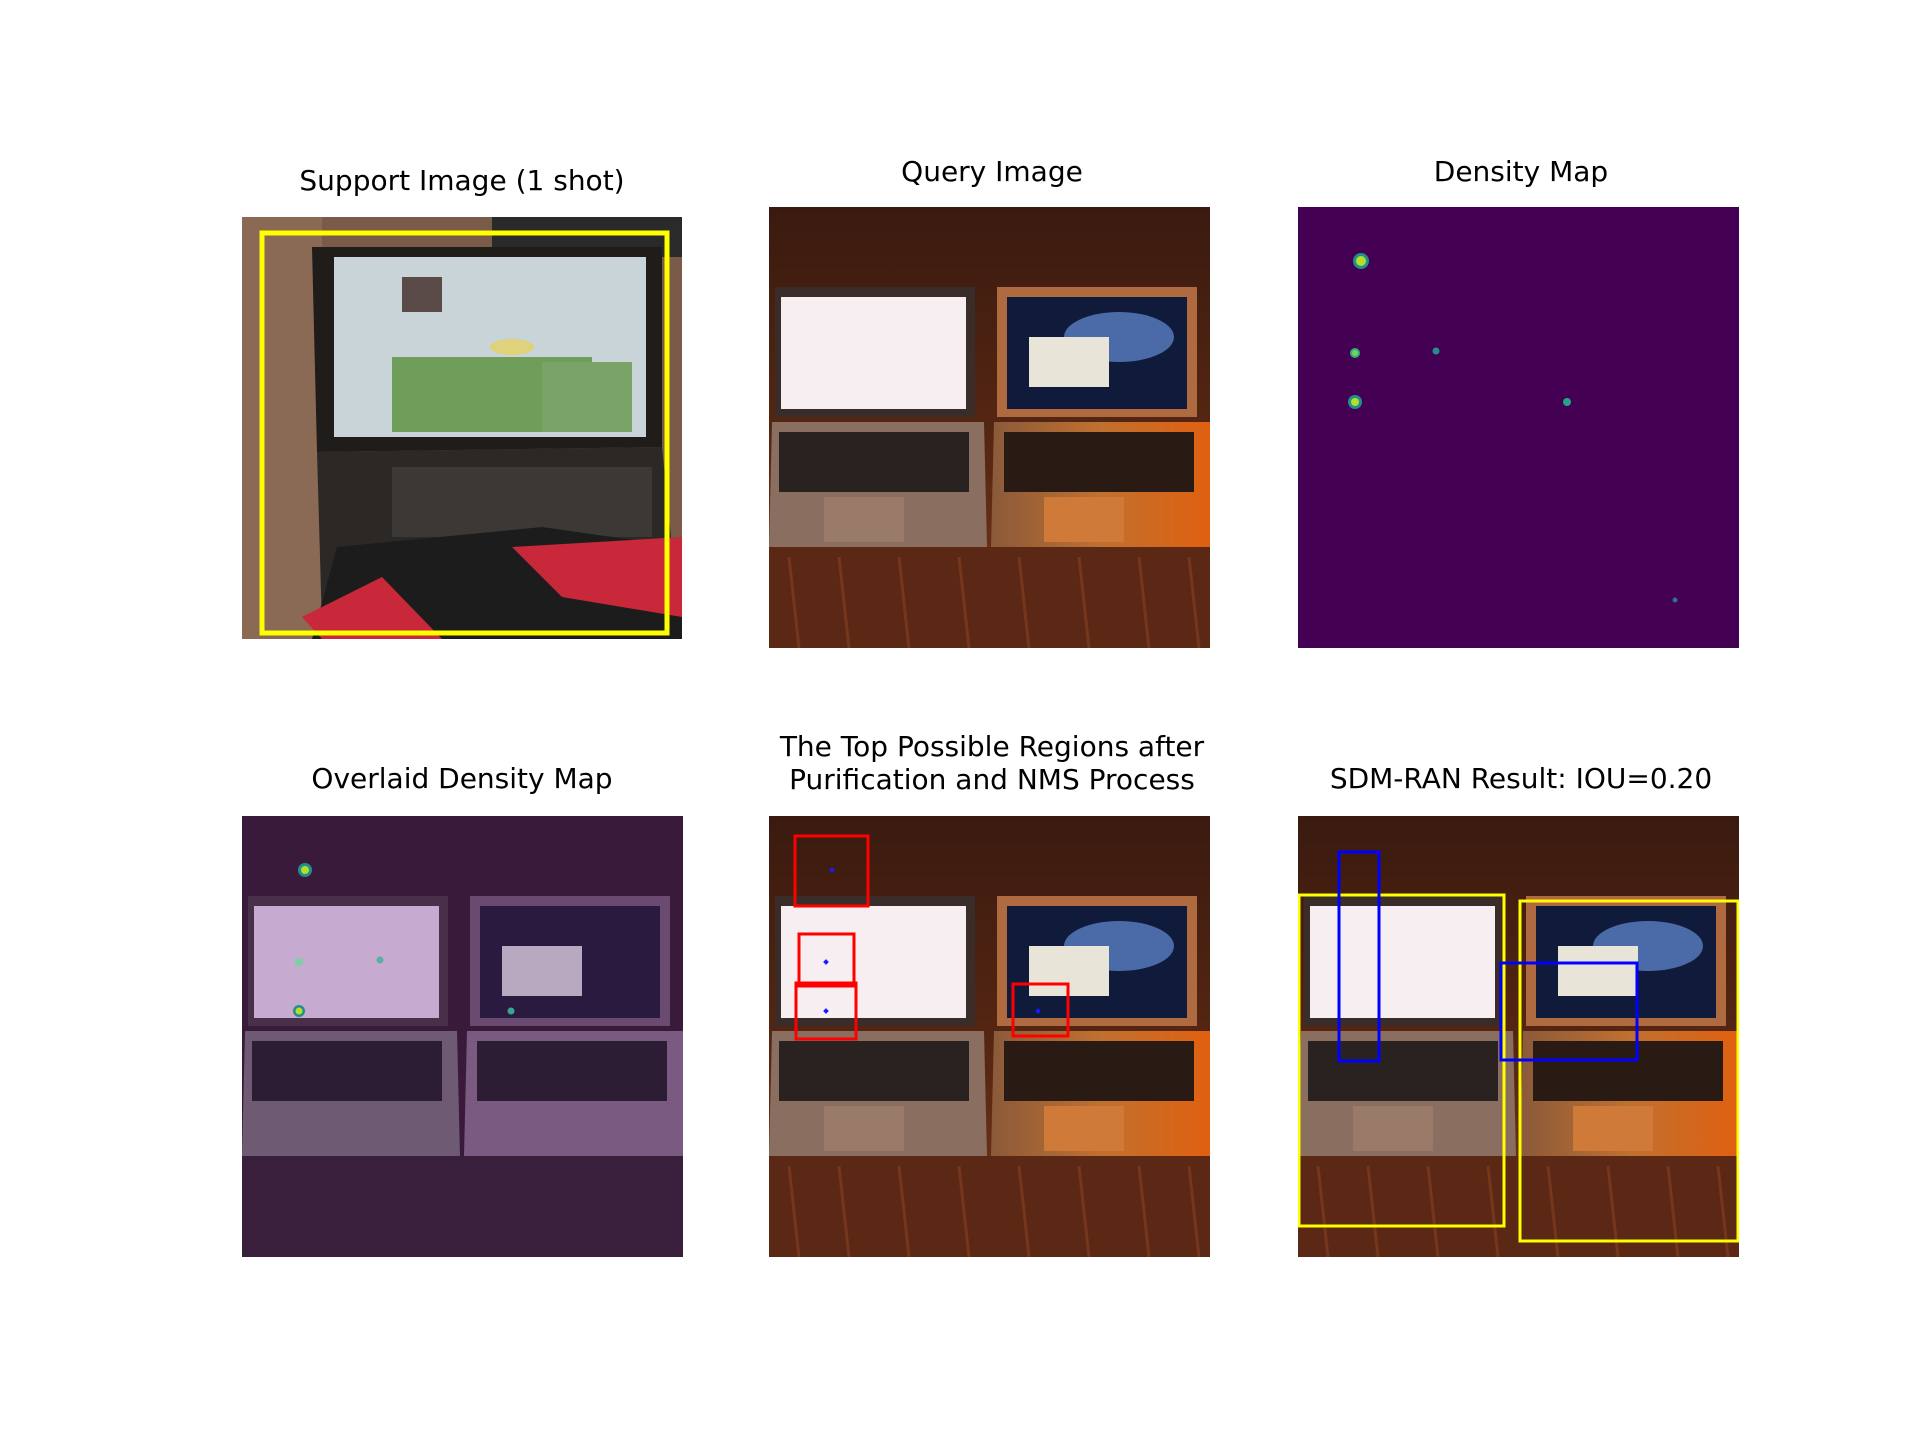 Image resolution: width=1920 pixels, height=1440 pixels. Describe the element at coordinates (1521, 171) in the screenshot. I see `density-map-title: Density Map` at that location.